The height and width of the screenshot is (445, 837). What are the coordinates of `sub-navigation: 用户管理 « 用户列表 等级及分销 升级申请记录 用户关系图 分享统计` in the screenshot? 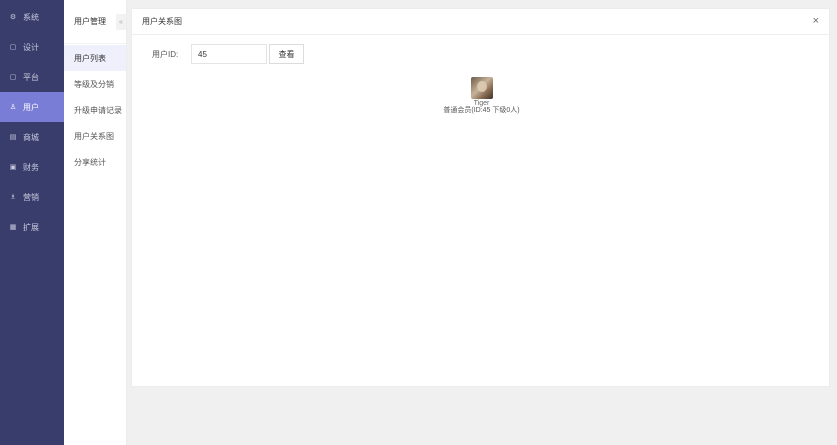 It's located at (95, 222).